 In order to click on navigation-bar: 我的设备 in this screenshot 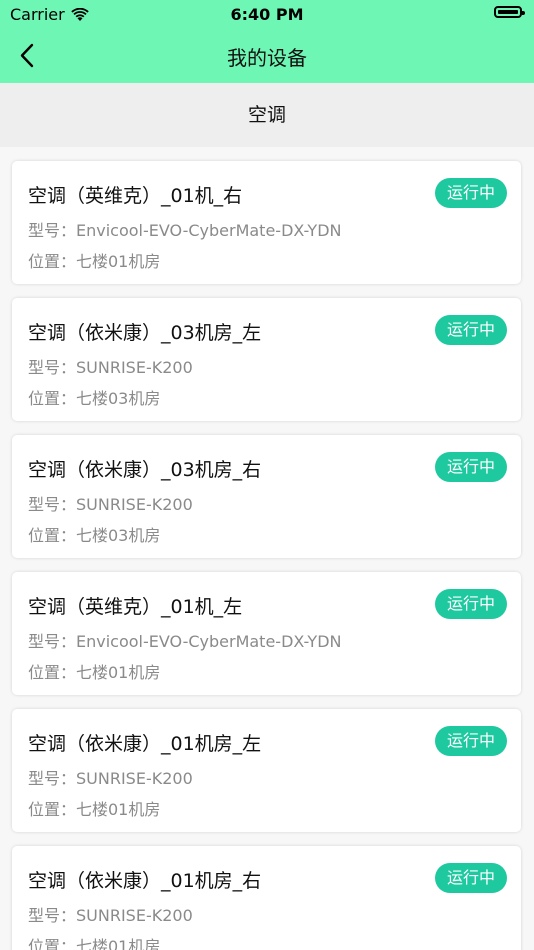, I will do `click(267, 55)`.